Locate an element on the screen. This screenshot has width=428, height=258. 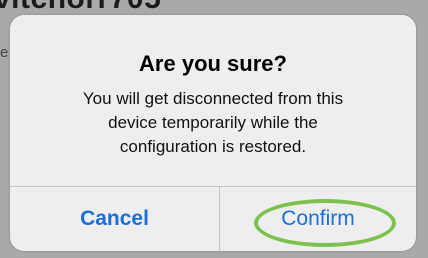
cancel-button: Cancel is located at coordinates (114, 219).